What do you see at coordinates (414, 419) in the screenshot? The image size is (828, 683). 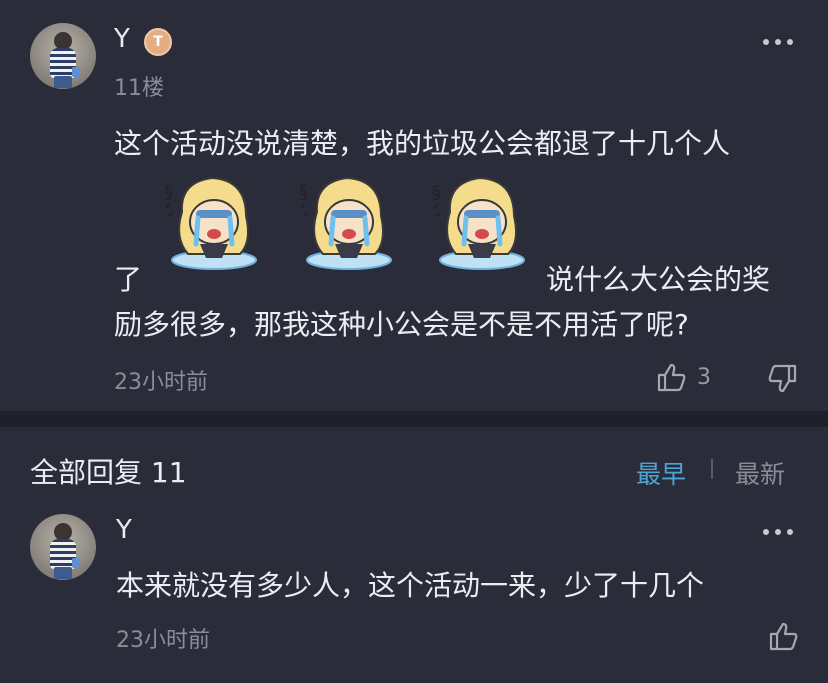 I see `section-divider` at bounding box center [414, 419].